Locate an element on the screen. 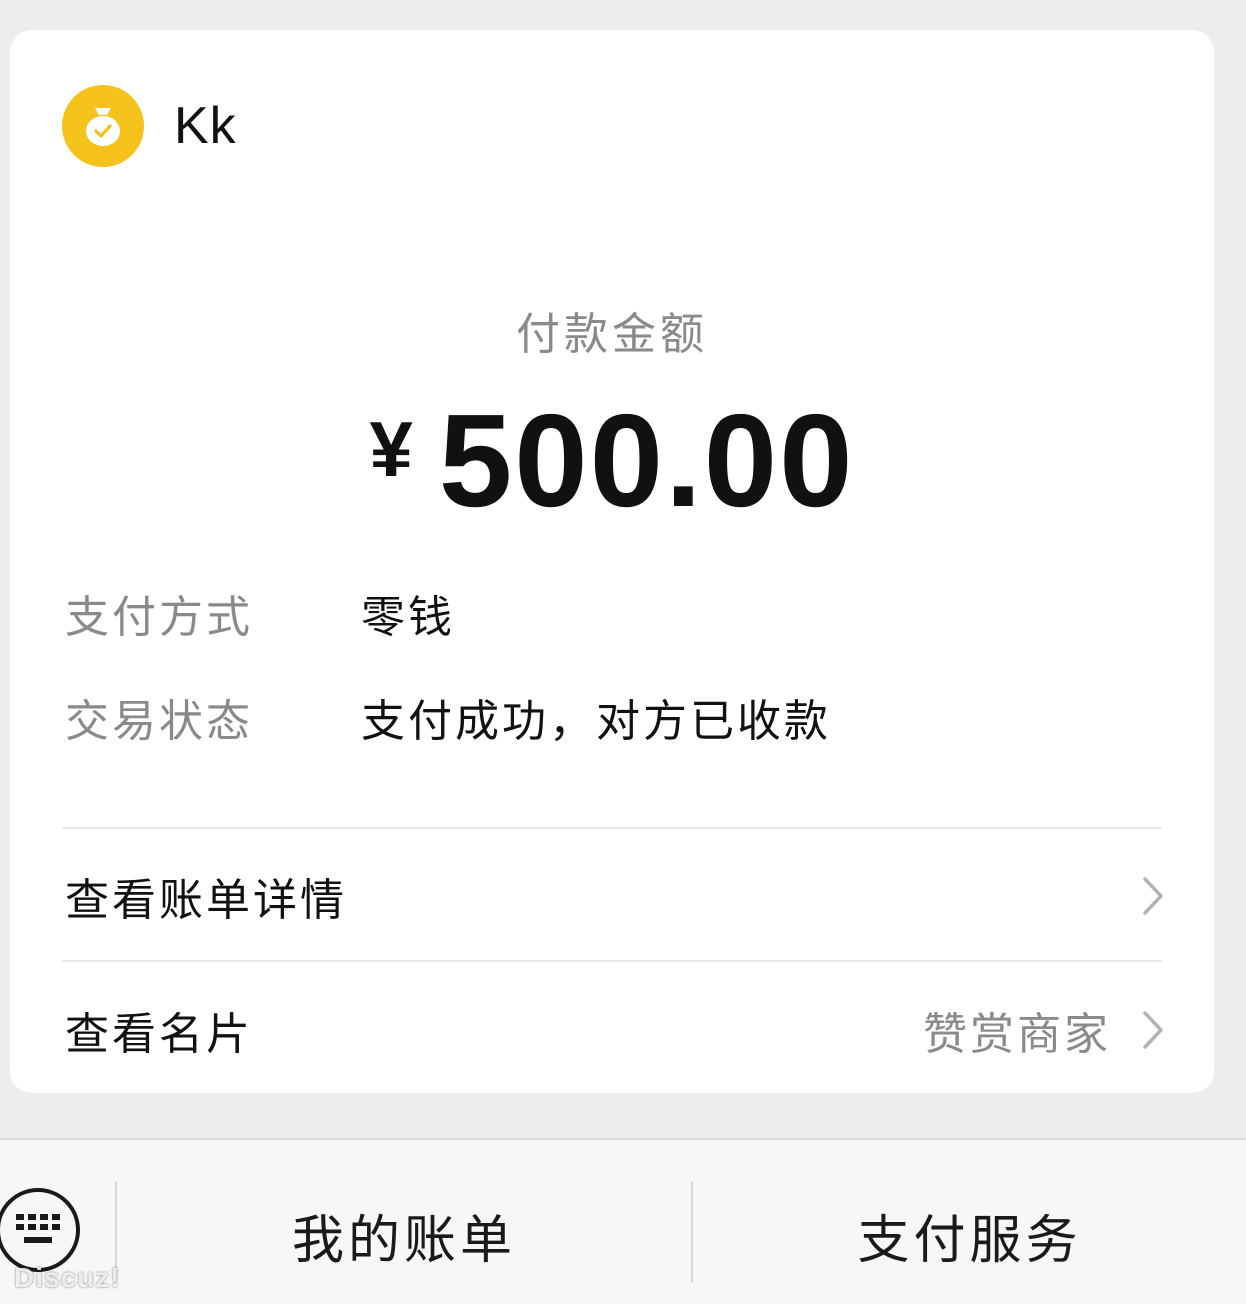 The width and height of the screenshot is (1246, 1304). pay-service-button: 支付服务 is located at coordinates (969, 1235).